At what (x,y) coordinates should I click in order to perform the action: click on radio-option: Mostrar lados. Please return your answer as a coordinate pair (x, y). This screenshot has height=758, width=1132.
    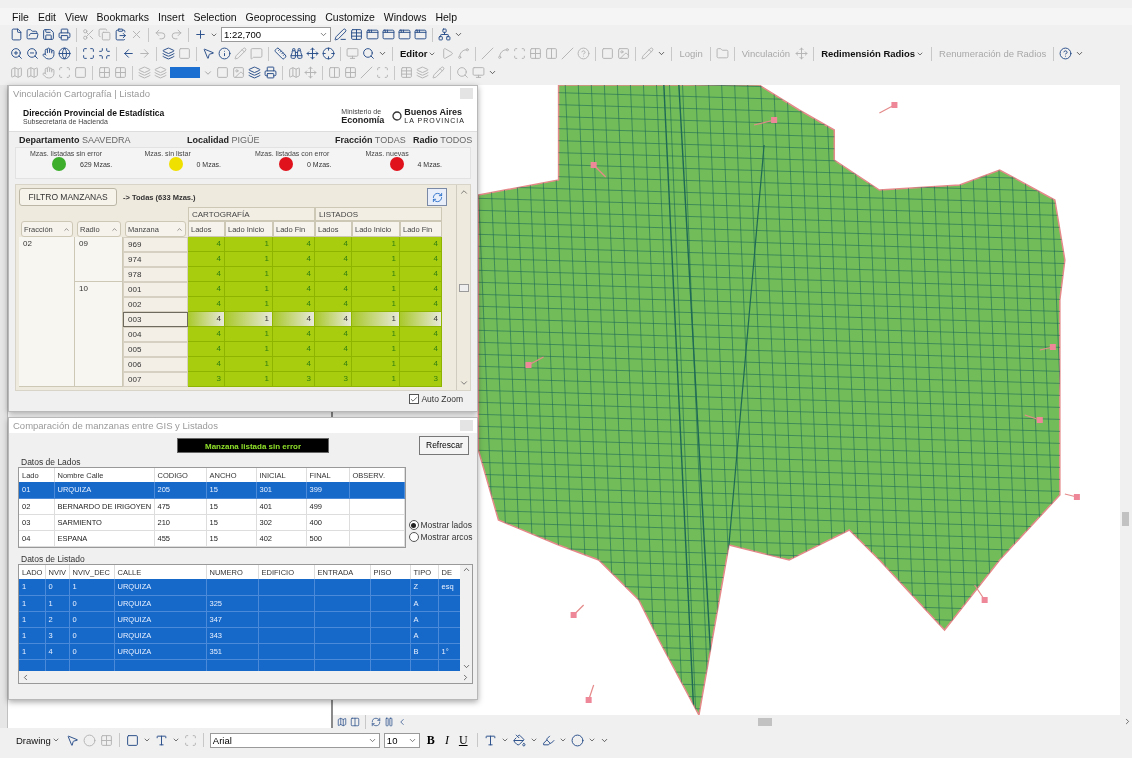
    Looking at the image, I should click on (440, 525).